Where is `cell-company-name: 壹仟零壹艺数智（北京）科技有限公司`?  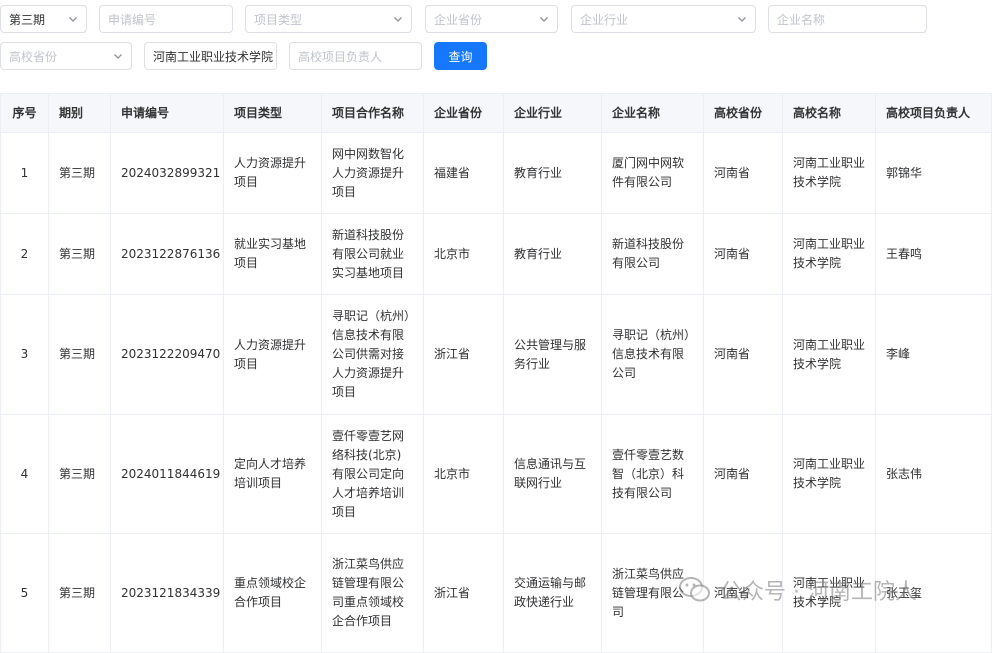
cell-company-name: 壹仟零壹艺数智（北京）科技有限公司 is located at coordinates (652, 474).